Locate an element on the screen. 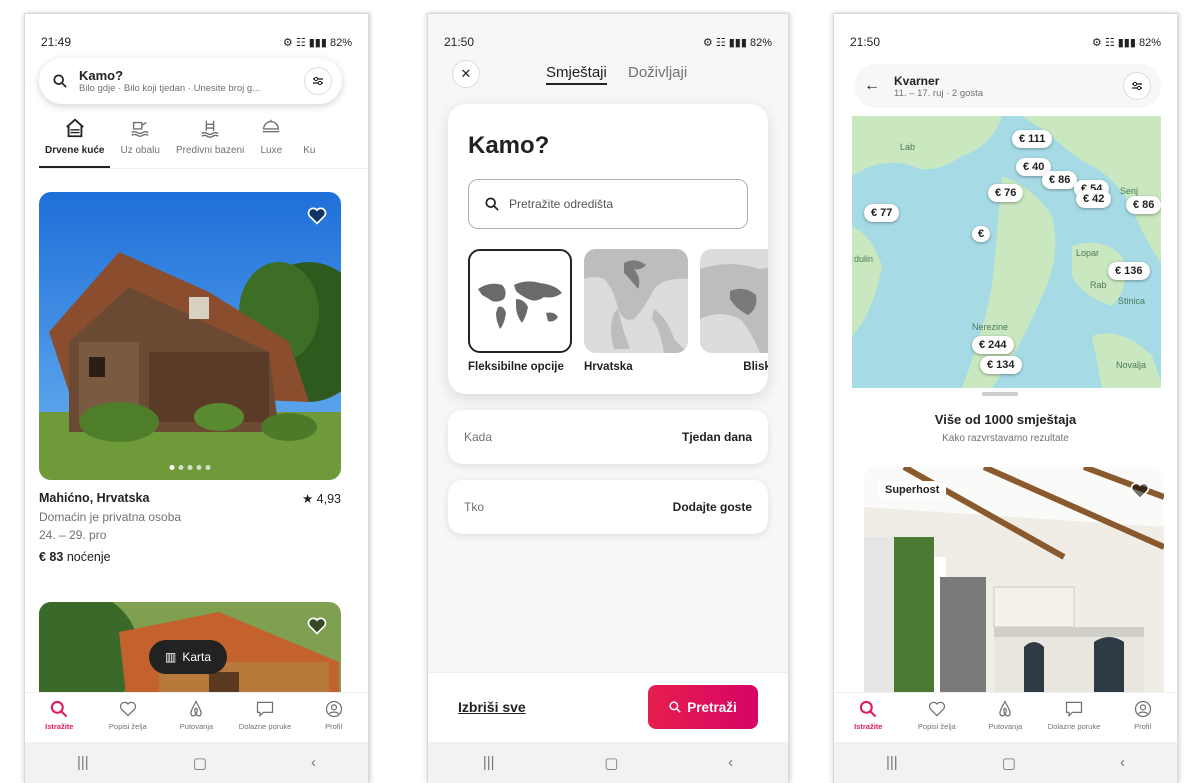 Image resolution: width=1184 pixels, height=783 pixels. tab-stays: Smještaji is located at coordinates (576, 74).